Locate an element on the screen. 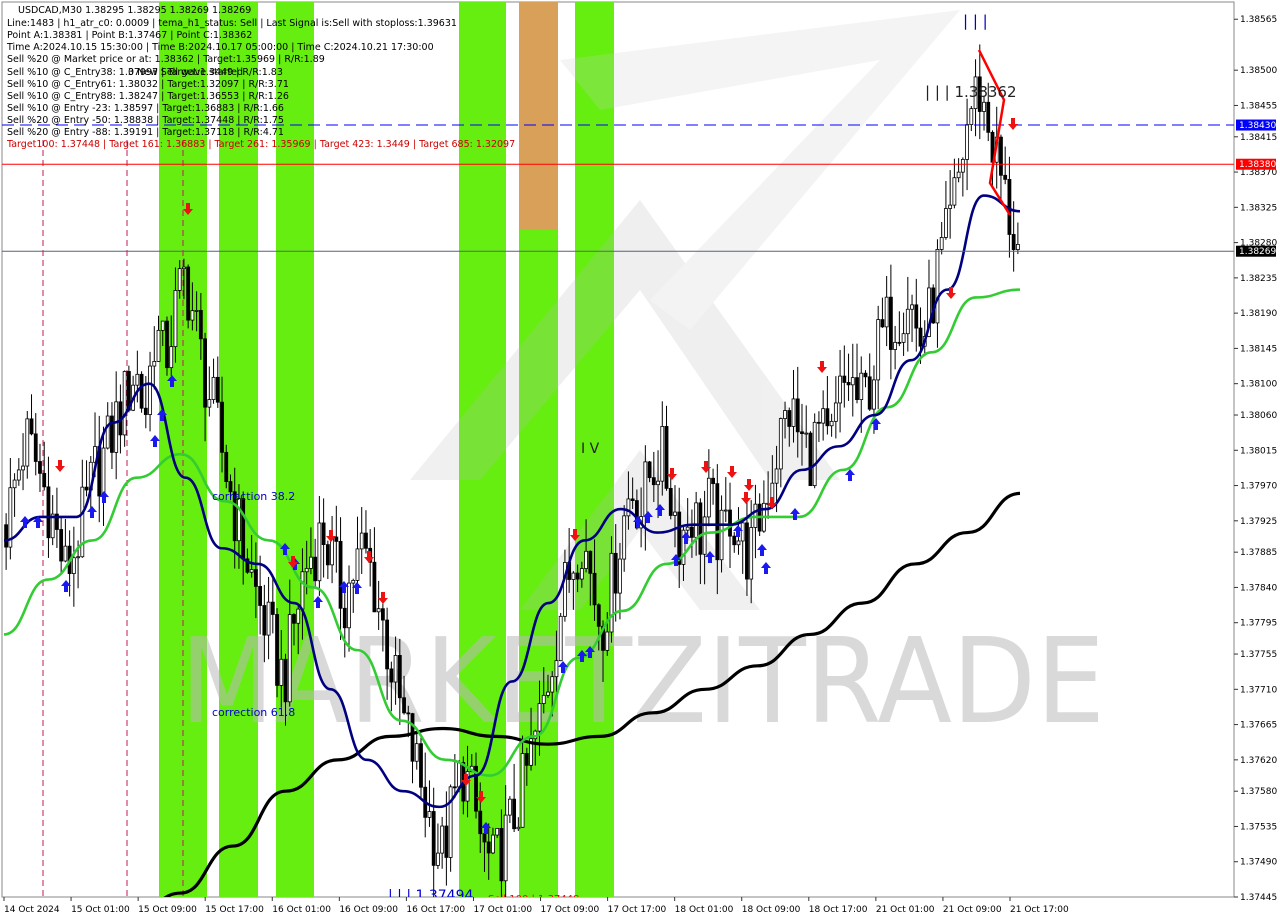 The height and width of the screenshot is (920, 1280). watermark-text: MARKETZITRADE is located at coordinates (642, 681).